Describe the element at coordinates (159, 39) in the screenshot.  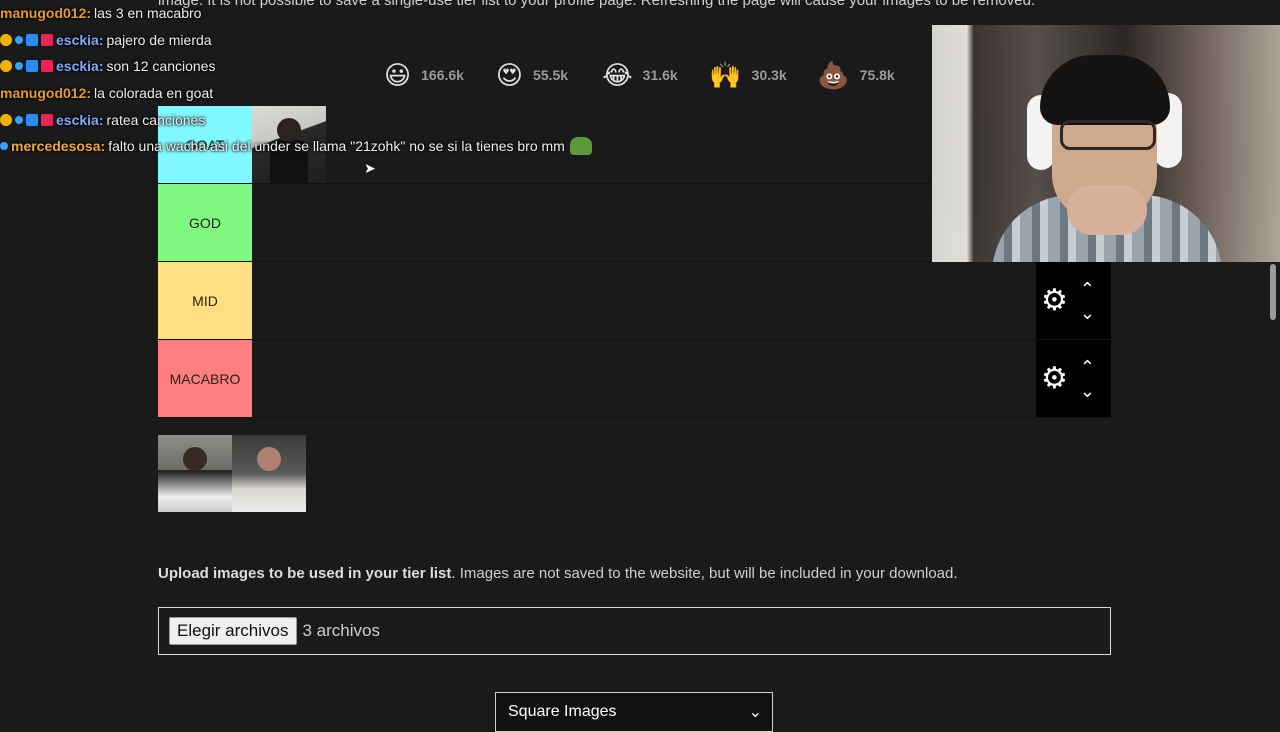
I see `chat-text: pajero de mierda` at that location.